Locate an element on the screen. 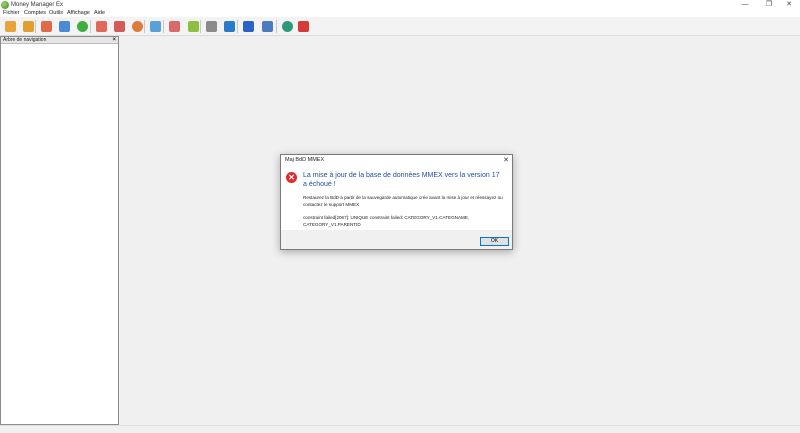  navigation-panel: Arbre de navigation × is located at coordinates (59, 230).